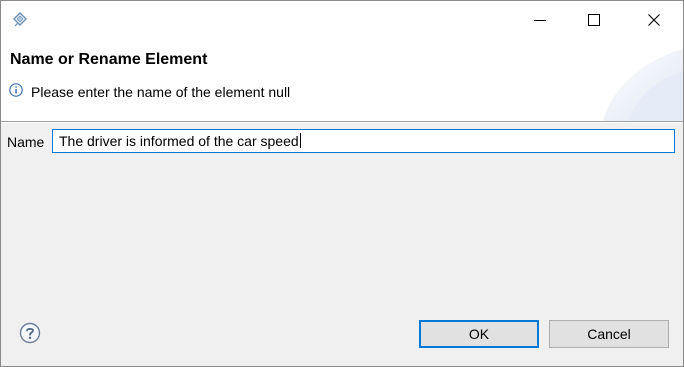  I want to click on maximize-icon, so click(594, 20).